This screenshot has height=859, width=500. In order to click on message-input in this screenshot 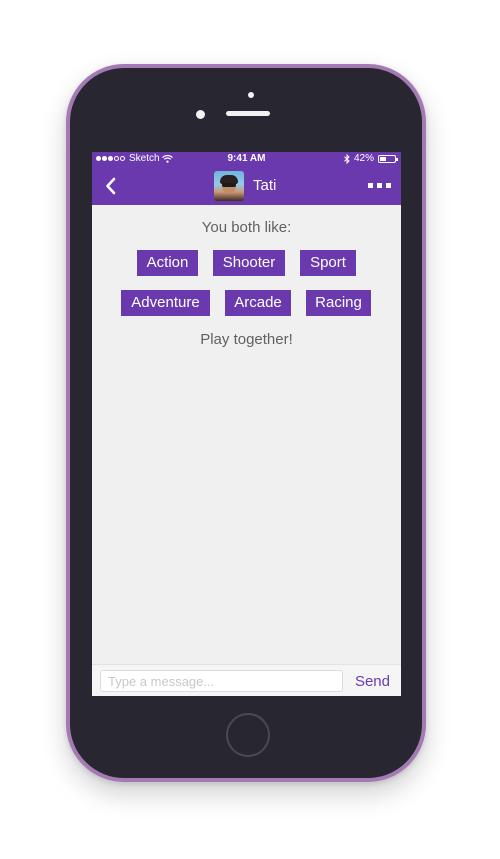, I will do `click(221, 681)`.